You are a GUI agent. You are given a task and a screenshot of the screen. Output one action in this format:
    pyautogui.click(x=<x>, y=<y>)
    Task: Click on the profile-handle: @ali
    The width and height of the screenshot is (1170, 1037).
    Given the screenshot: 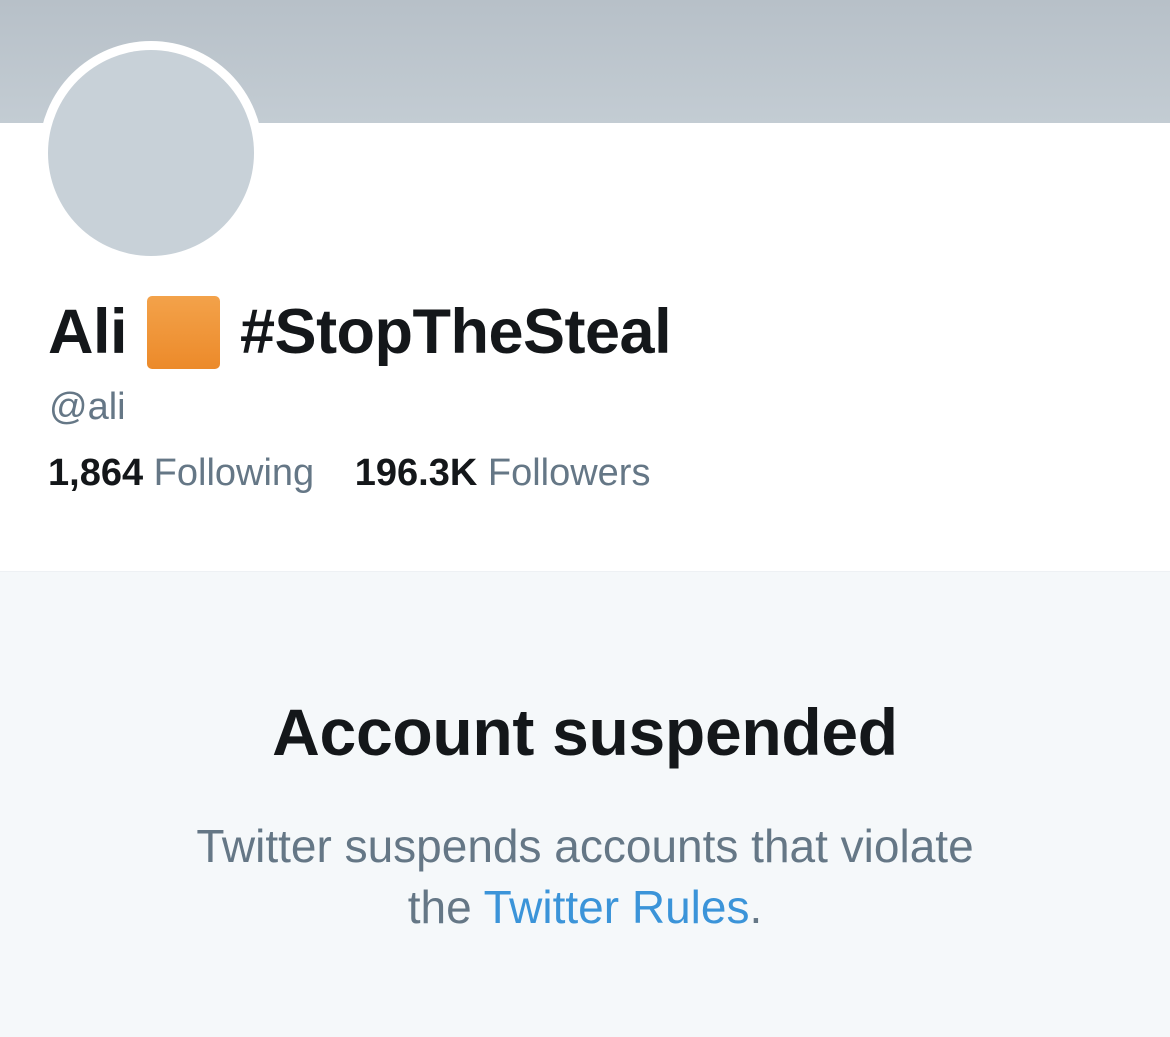 What is the action you would take?
    pyautogui.click(x=87, y=407)
    